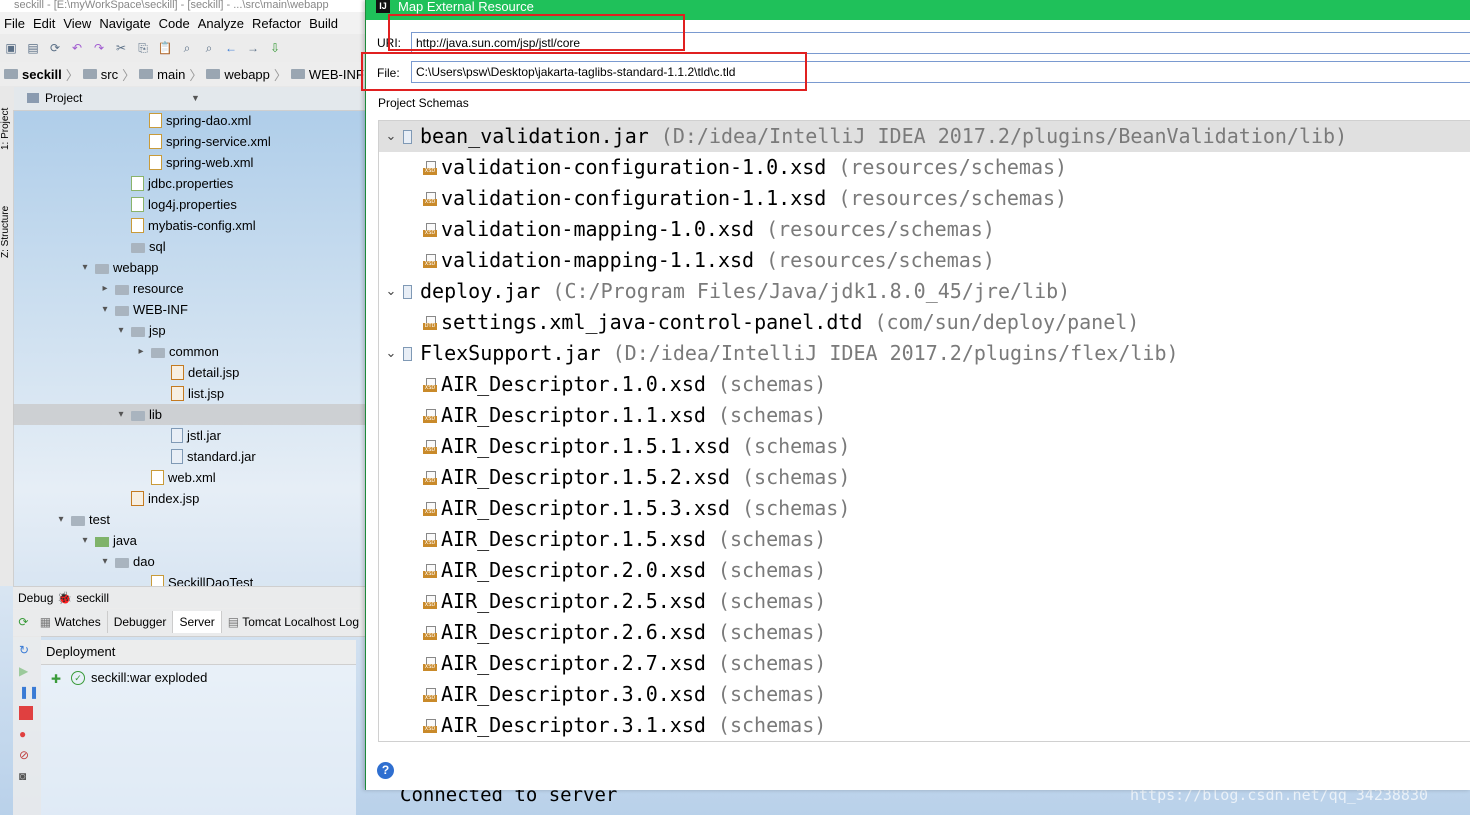 The height and width of the screenshot is (815, 1470). What do you see at coordinates (121, 48) in the screenshot?
I see `cut-icon: ✂` at bounding box center [121, 48].